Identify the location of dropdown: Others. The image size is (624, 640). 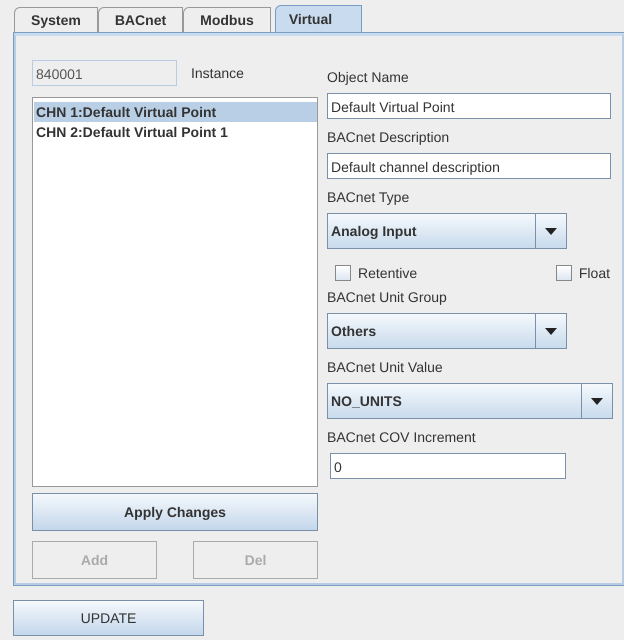
(447, 331).